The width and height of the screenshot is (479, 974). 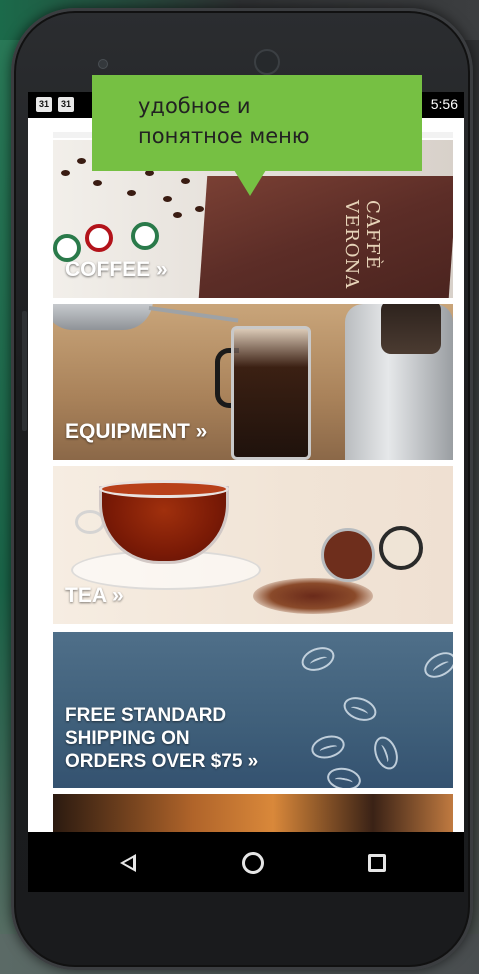 What do you see at coordinates (146, 715) in the screenshot?
I see `shipping-line-1: FREE STANDARD` at bounding box center [146, 715].